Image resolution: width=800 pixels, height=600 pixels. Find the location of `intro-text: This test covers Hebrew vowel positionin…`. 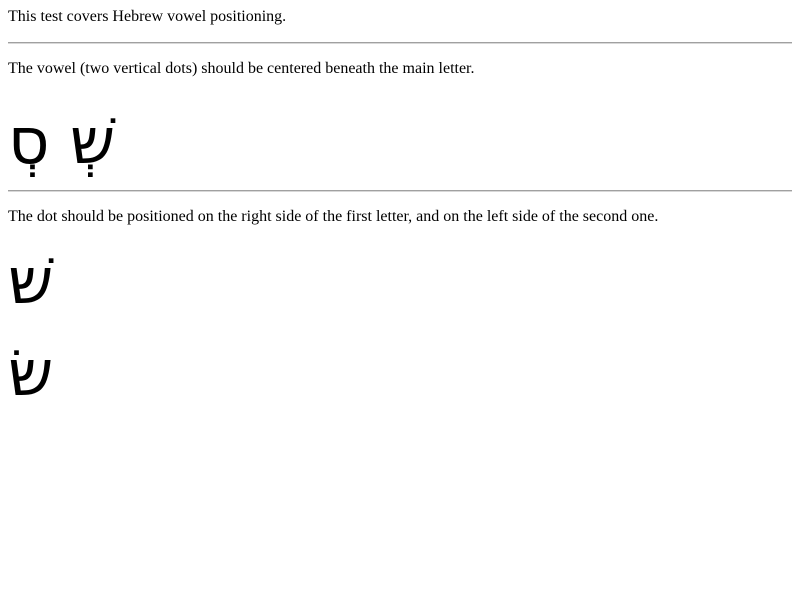

intro-text: This test covers Hebrew vowel positionin… is located at coordinates (147, 16).